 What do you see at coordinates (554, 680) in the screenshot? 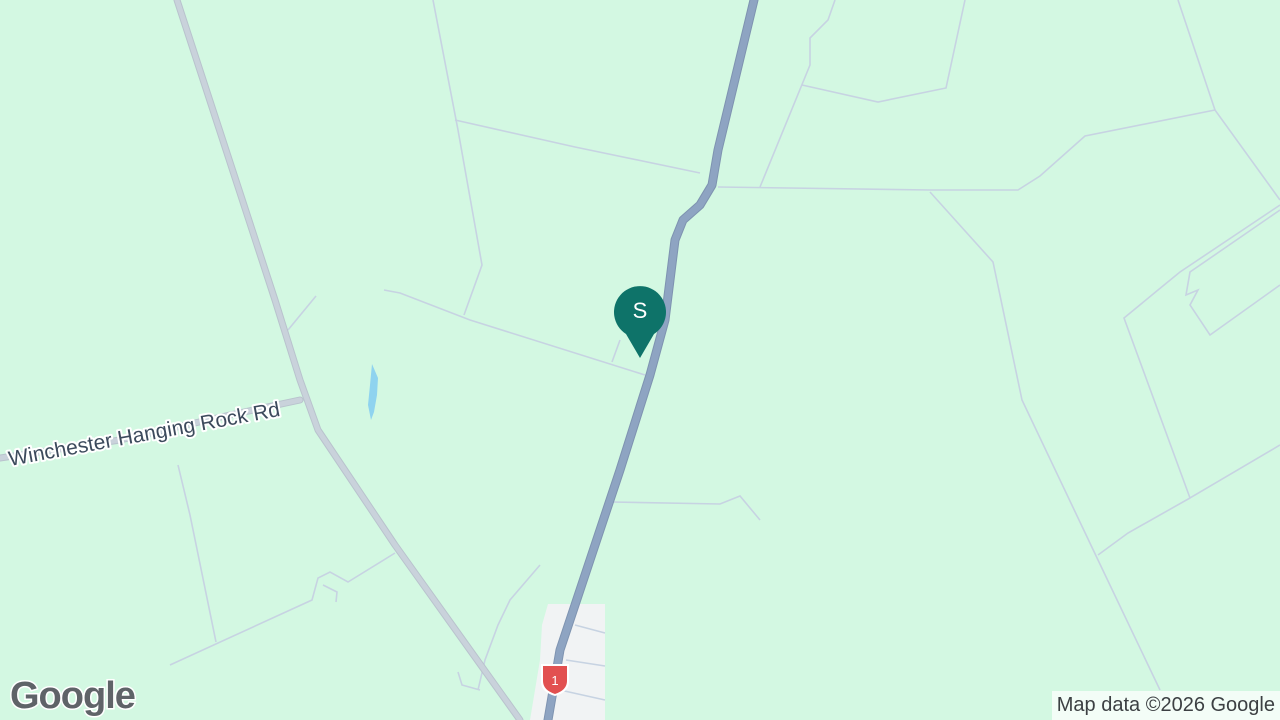
I see `route-shield-number: 1` at bounding box center [554, 680].